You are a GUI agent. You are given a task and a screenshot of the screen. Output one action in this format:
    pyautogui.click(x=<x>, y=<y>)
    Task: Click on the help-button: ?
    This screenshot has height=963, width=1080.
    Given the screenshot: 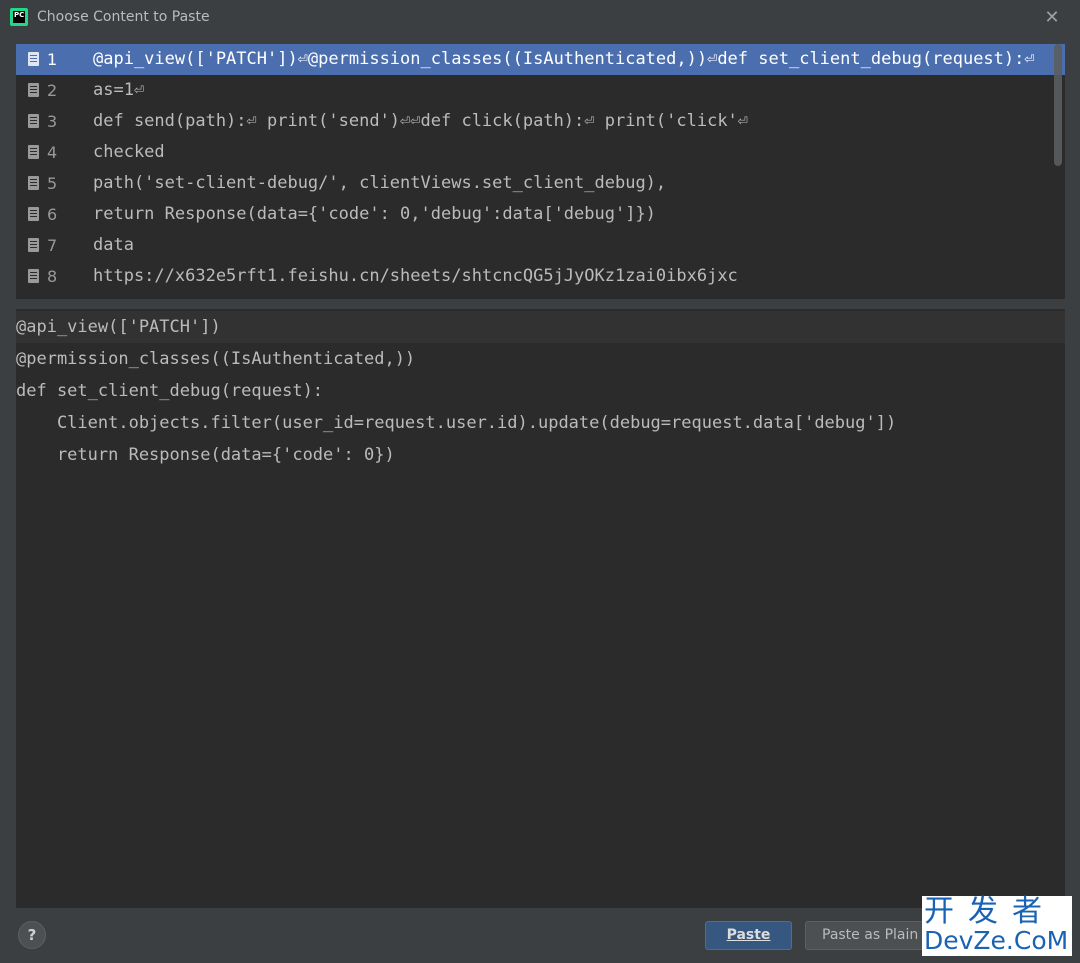 What is the action you would take?
    pyautogui.click(x=32, y=935)
    